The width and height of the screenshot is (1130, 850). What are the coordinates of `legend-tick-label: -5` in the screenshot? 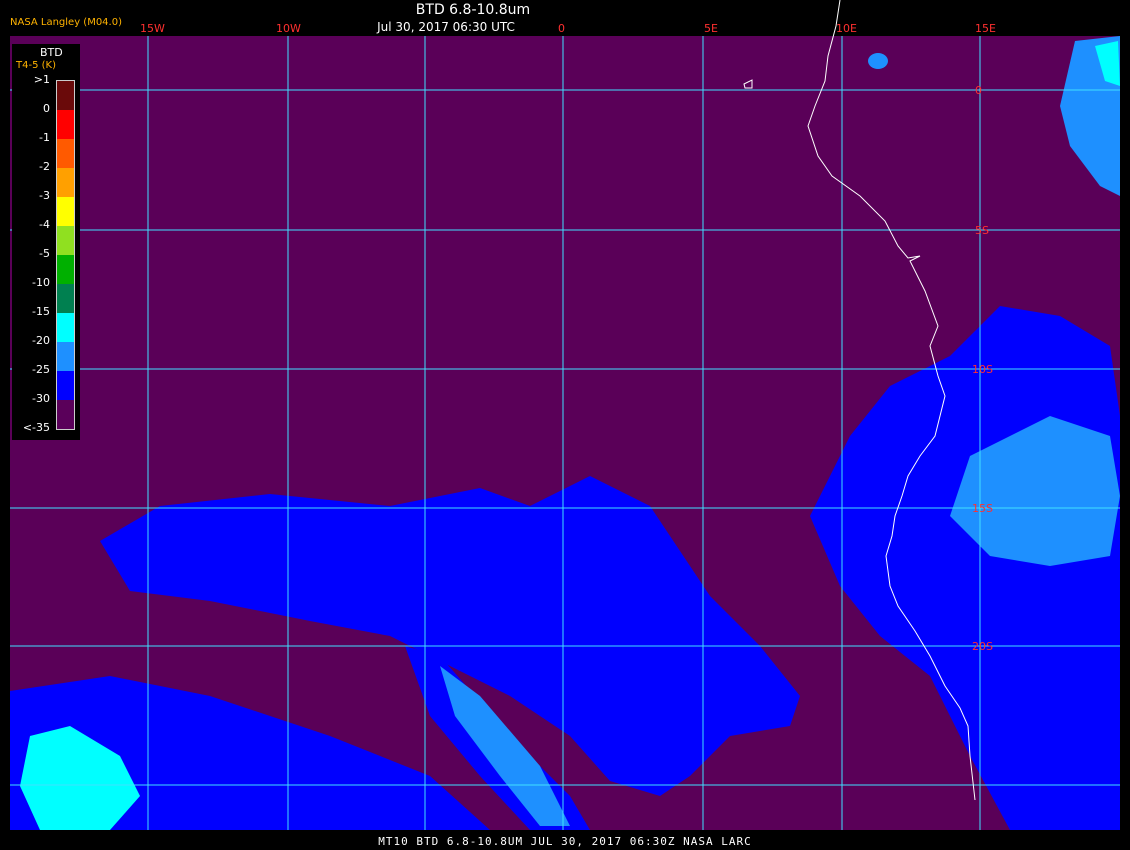 It's located at (44, 253).